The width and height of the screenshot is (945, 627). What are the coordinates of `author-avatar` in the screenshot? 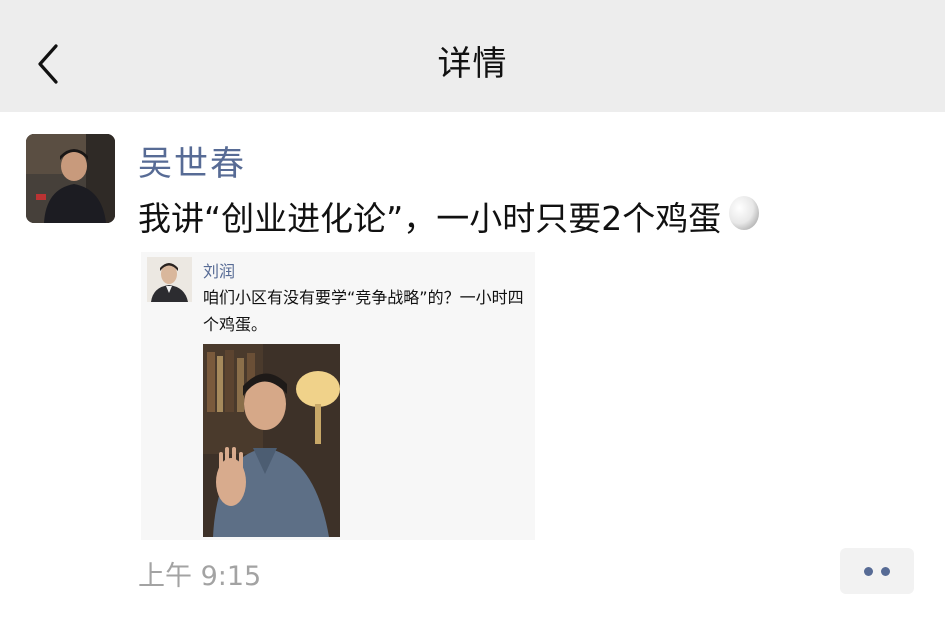 It's located at (70, 178).